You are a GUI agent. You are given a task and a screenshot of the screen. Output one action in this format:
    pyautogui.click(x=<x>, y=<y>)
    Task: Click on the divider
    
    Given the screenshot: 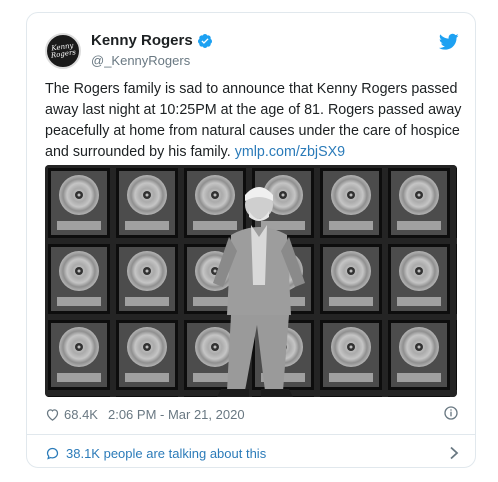 What is the action you would take?
    pyautogui.click(x=251, y=434)
    